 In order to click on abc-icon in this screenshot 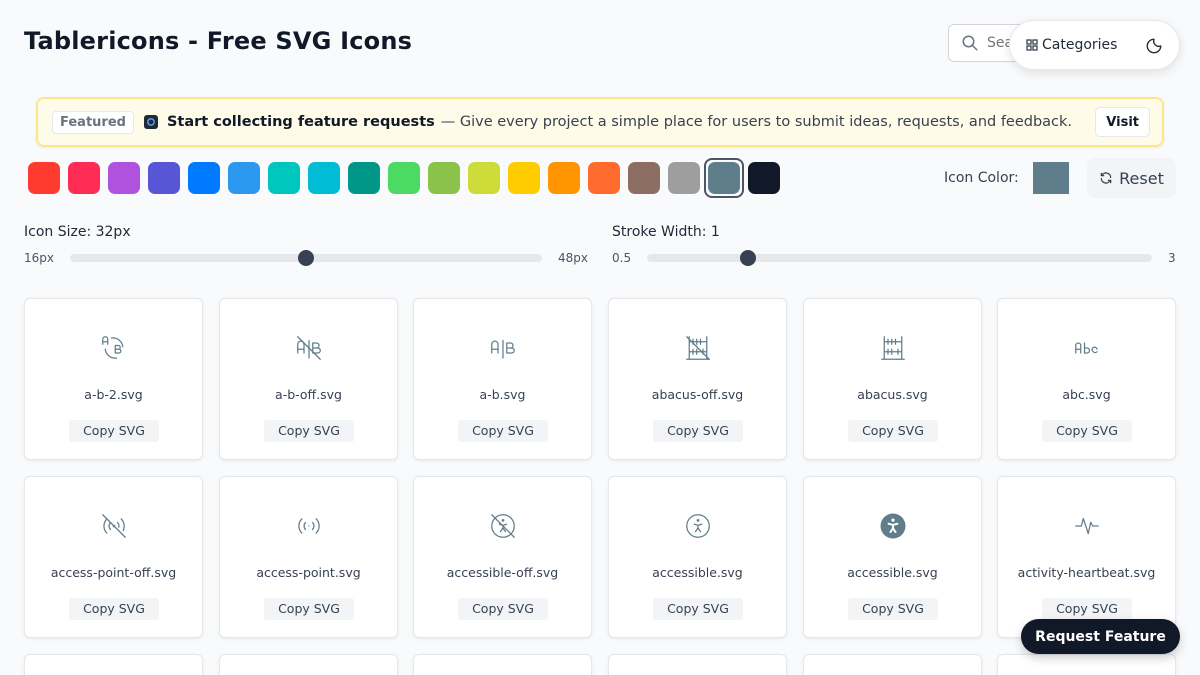, I will do `click(1087, 348)`.